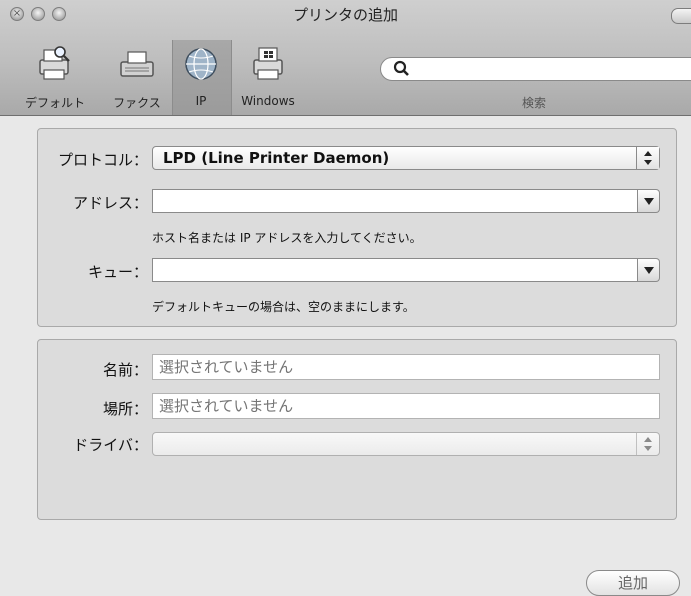 The width and height of the screenshot is (691, 596). Describe the element at coordinates (406, 406) in the screenshot. I see `location-field` at that location.